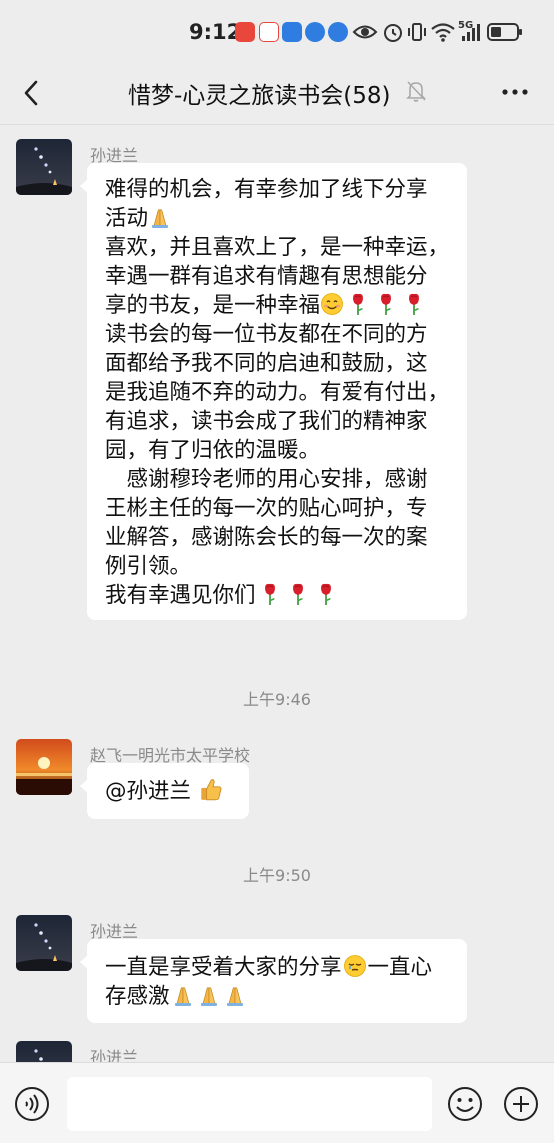  Describe the element at coordinates (266, 421) in the screenshot. I see `message-line: 有追求，读书会成了我们的精神家` at that location.